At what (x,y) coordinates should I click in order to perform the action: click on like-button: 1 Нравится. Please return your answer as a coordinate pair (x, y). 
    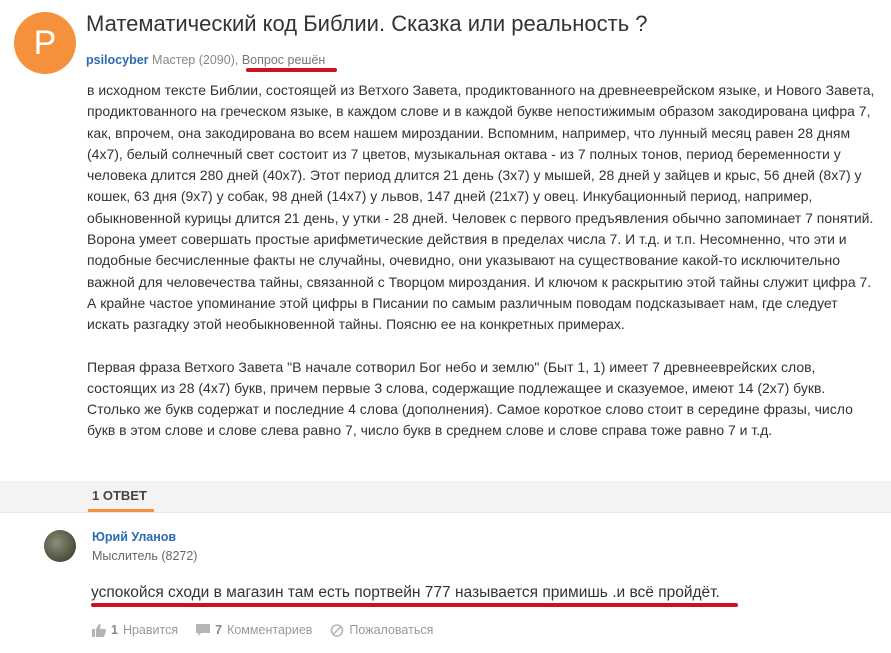
    Looking at the image, I should click on (135, 630).